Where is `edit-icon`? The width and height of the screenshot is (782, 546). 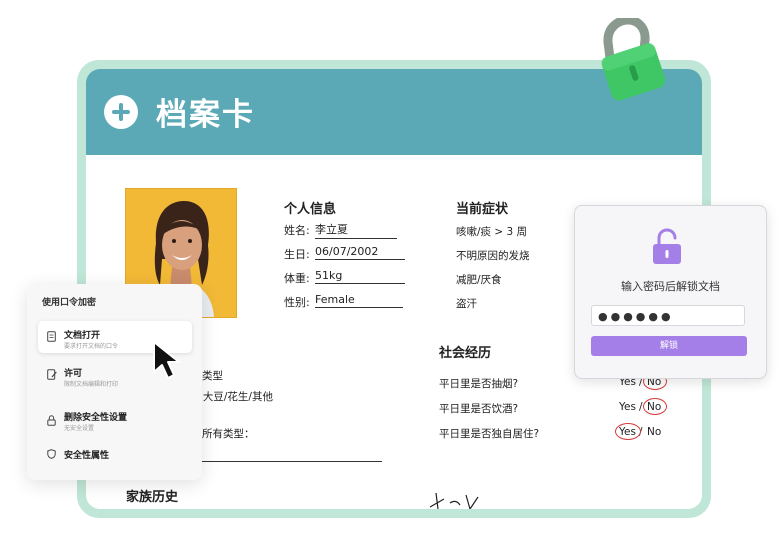 edit-icon is located at coordinates (52, 376).